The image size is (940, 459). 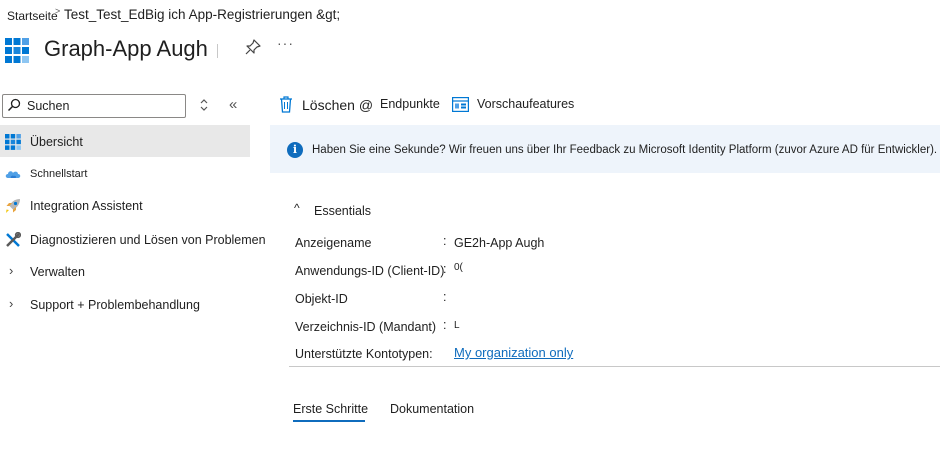 I want to click on sidebar-item-label: Support + Problembehandlung, so click(x=115, y=305).